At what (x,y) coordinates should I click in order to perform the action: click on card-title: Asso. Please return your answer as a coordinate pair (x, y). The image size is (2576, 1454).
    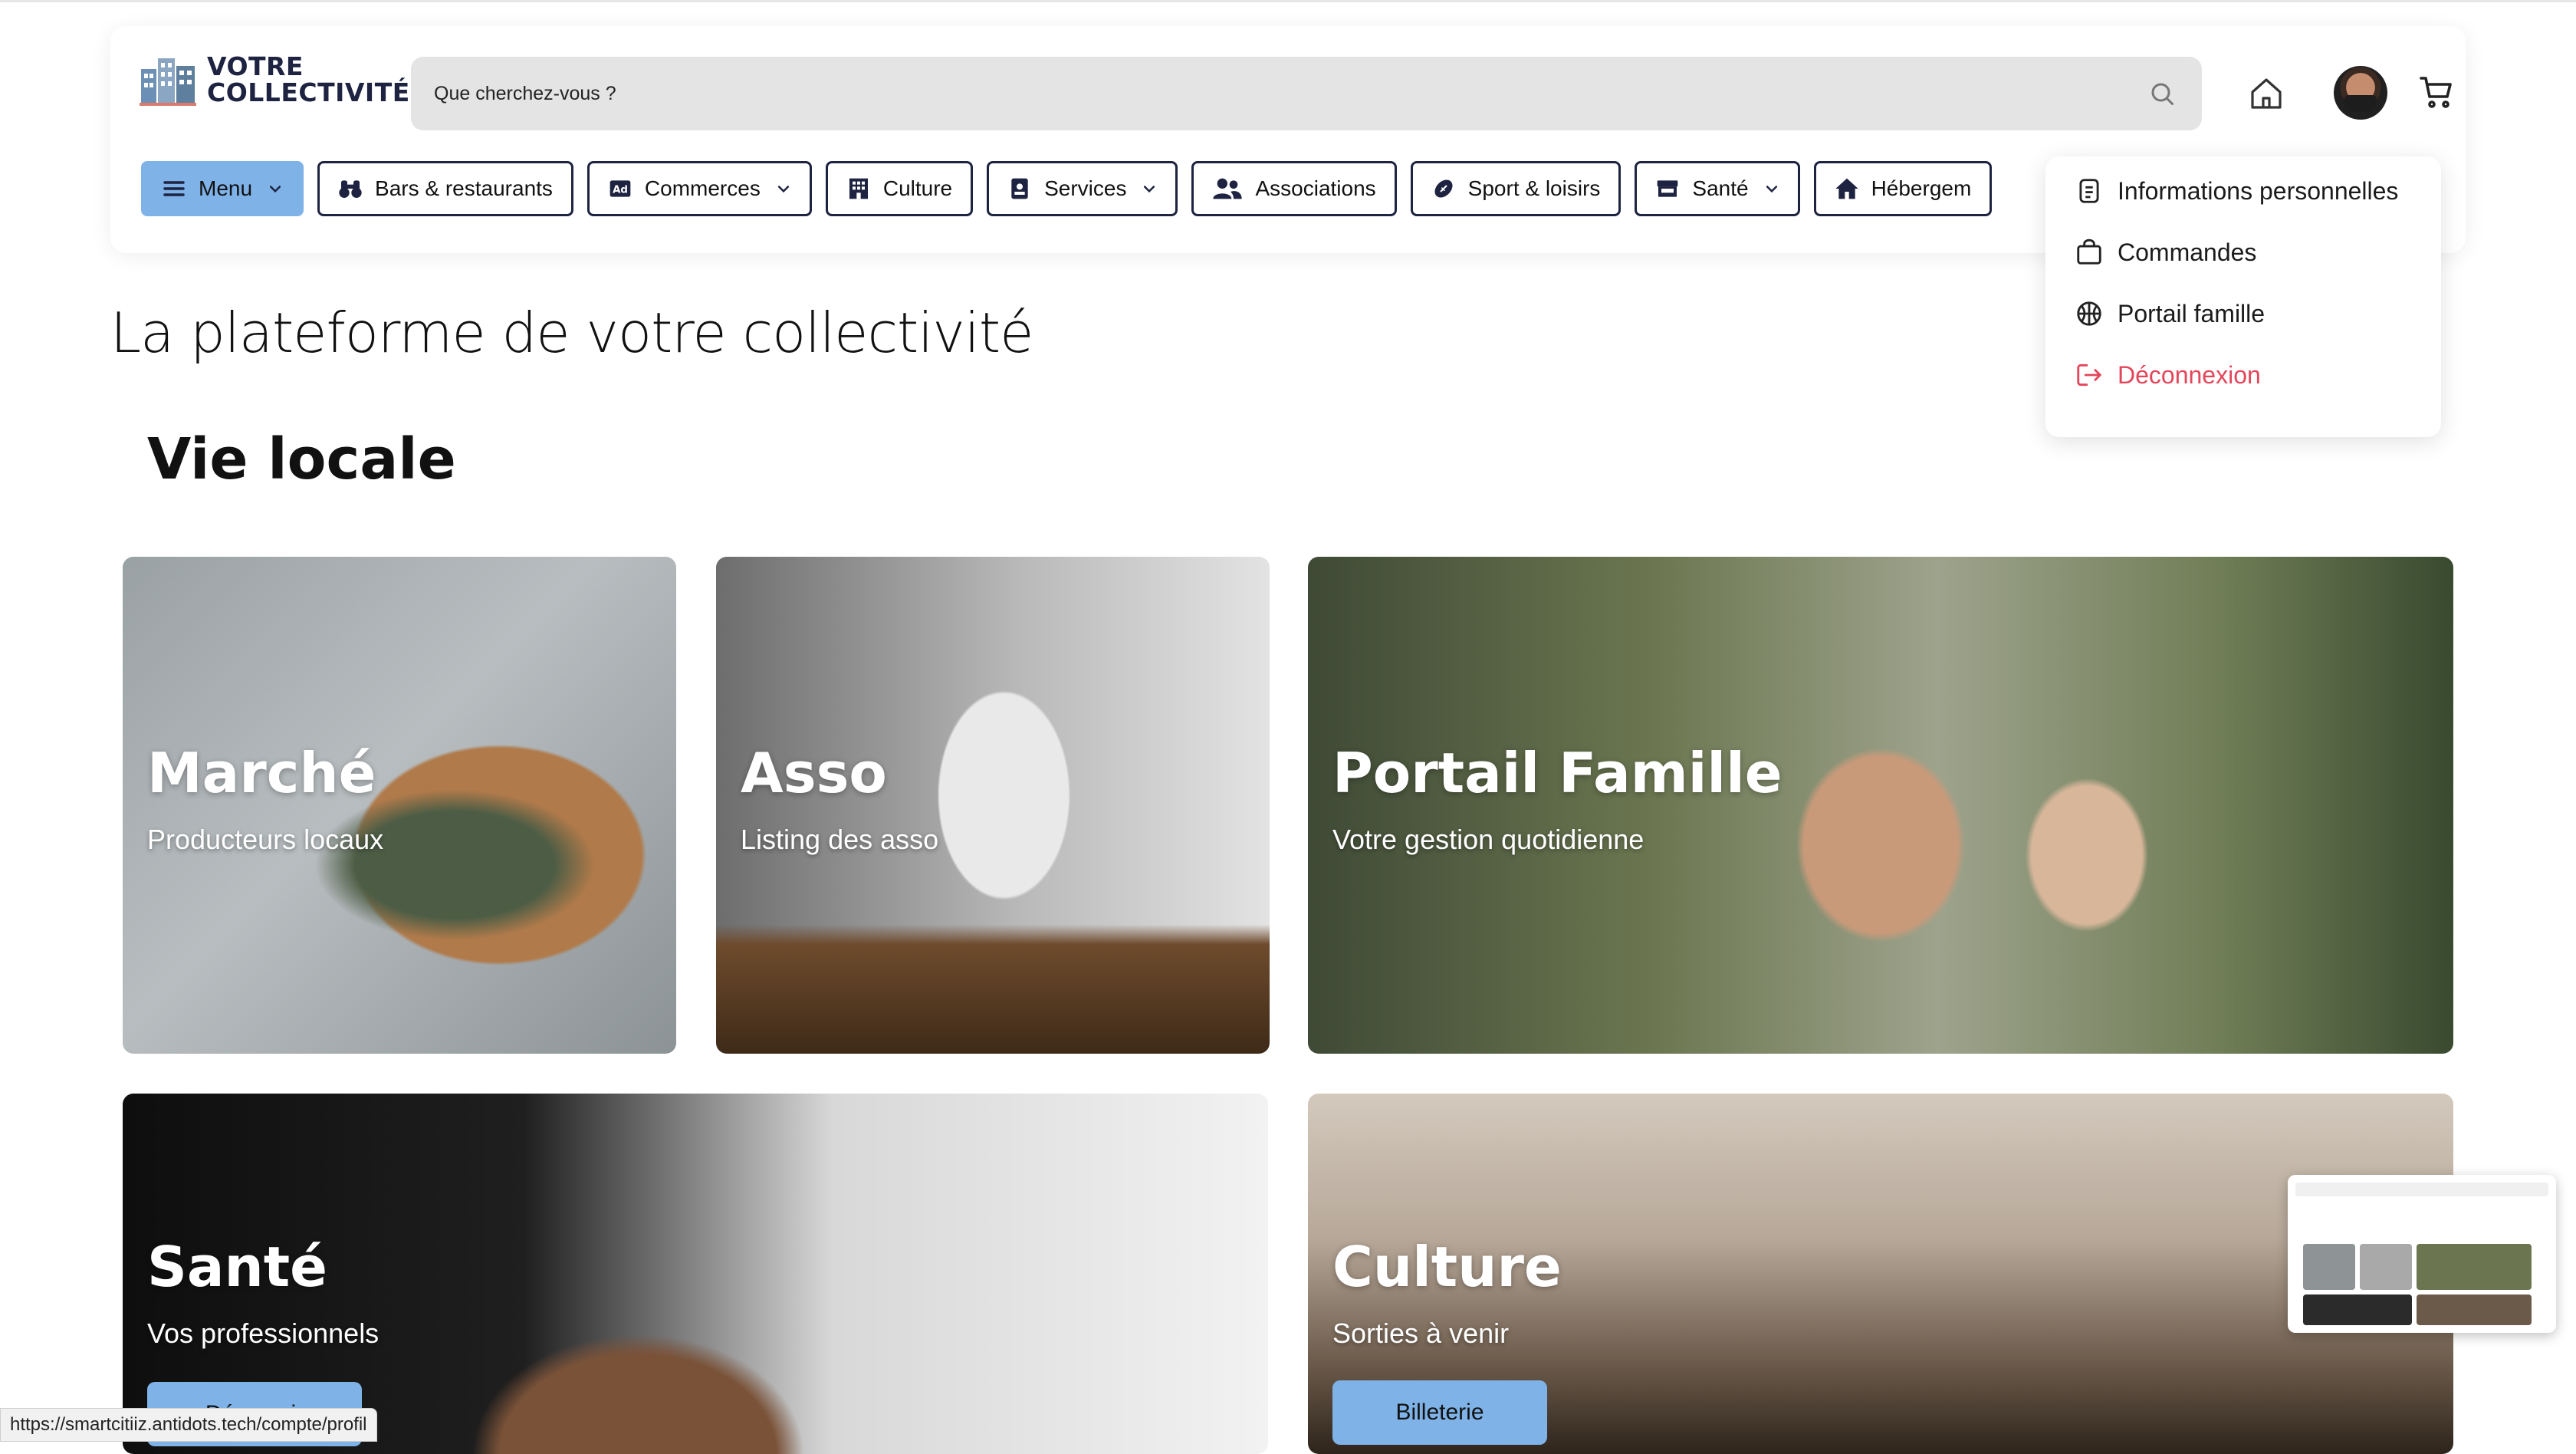
    Looking at the image, I should click on (814, 773).